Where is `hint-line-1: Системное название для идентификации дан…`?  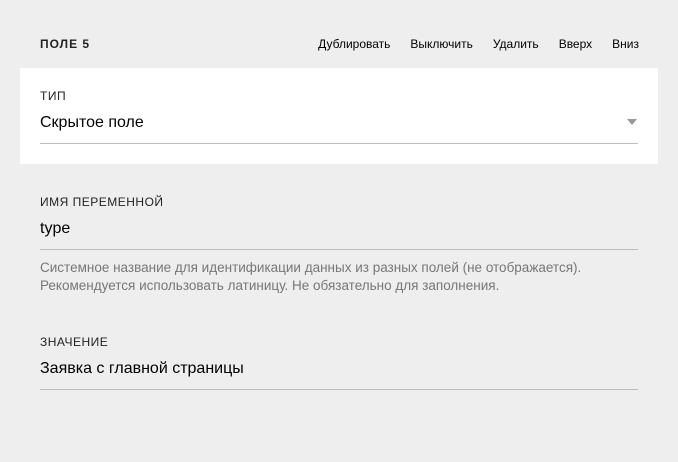 hint-line-1: Системное название для идентификации дан… is located at coordinates (311, 267).